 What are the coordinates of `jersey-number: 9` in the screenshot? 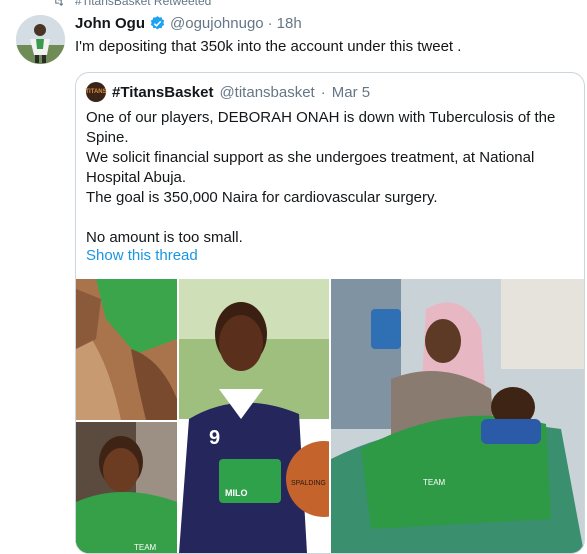 It's located at (214, 438).